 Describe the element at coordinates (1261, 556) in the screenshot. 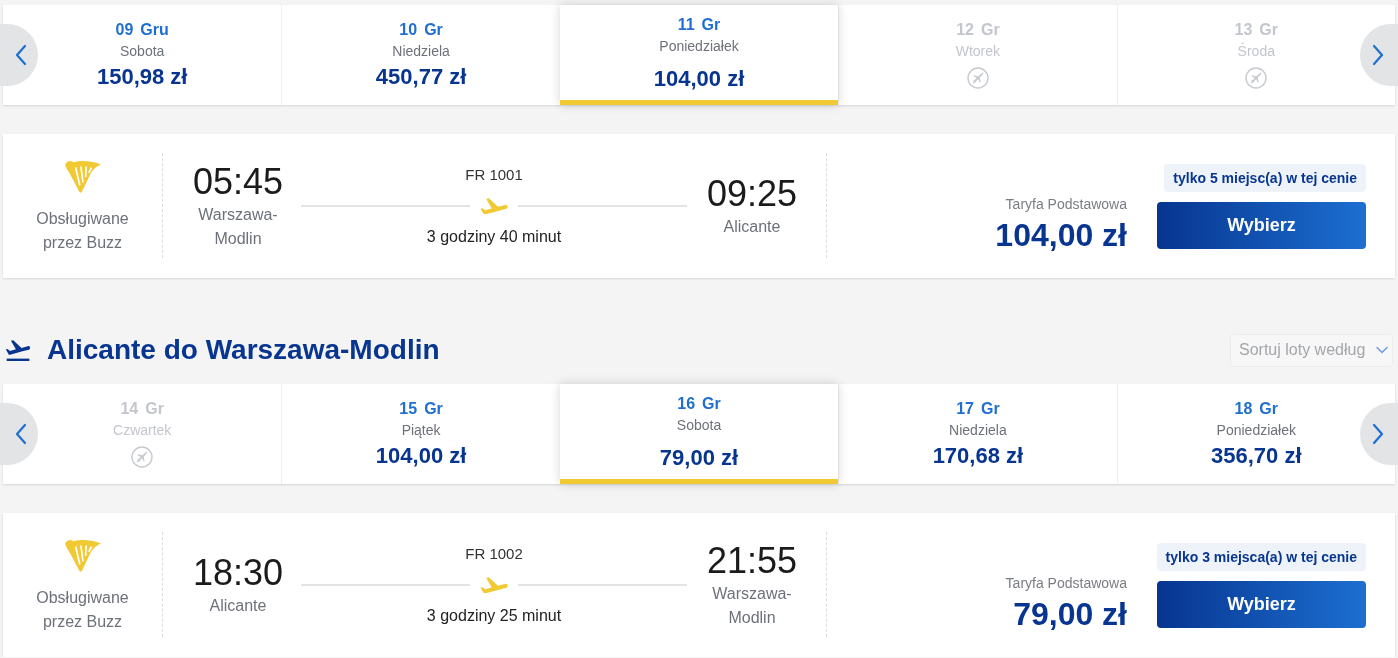

I see `seats-left-badge: tylko 3 miejsca(a) w tej cenie` at that location.